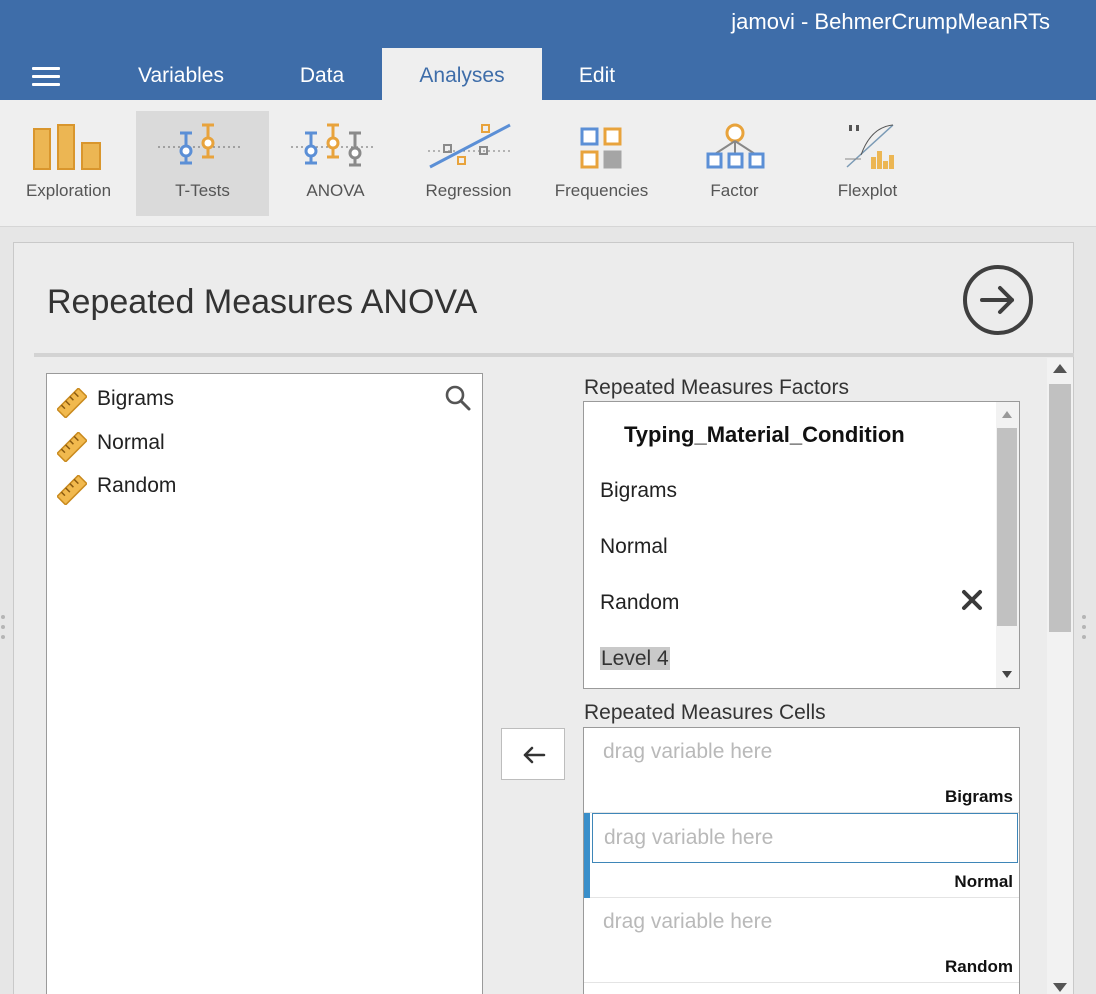 The image size is (1096, 994). Describe the element at coordinates (764, 435) in the screenshot. I see `factor-name-field: Typing_Material_Condition` at that location.